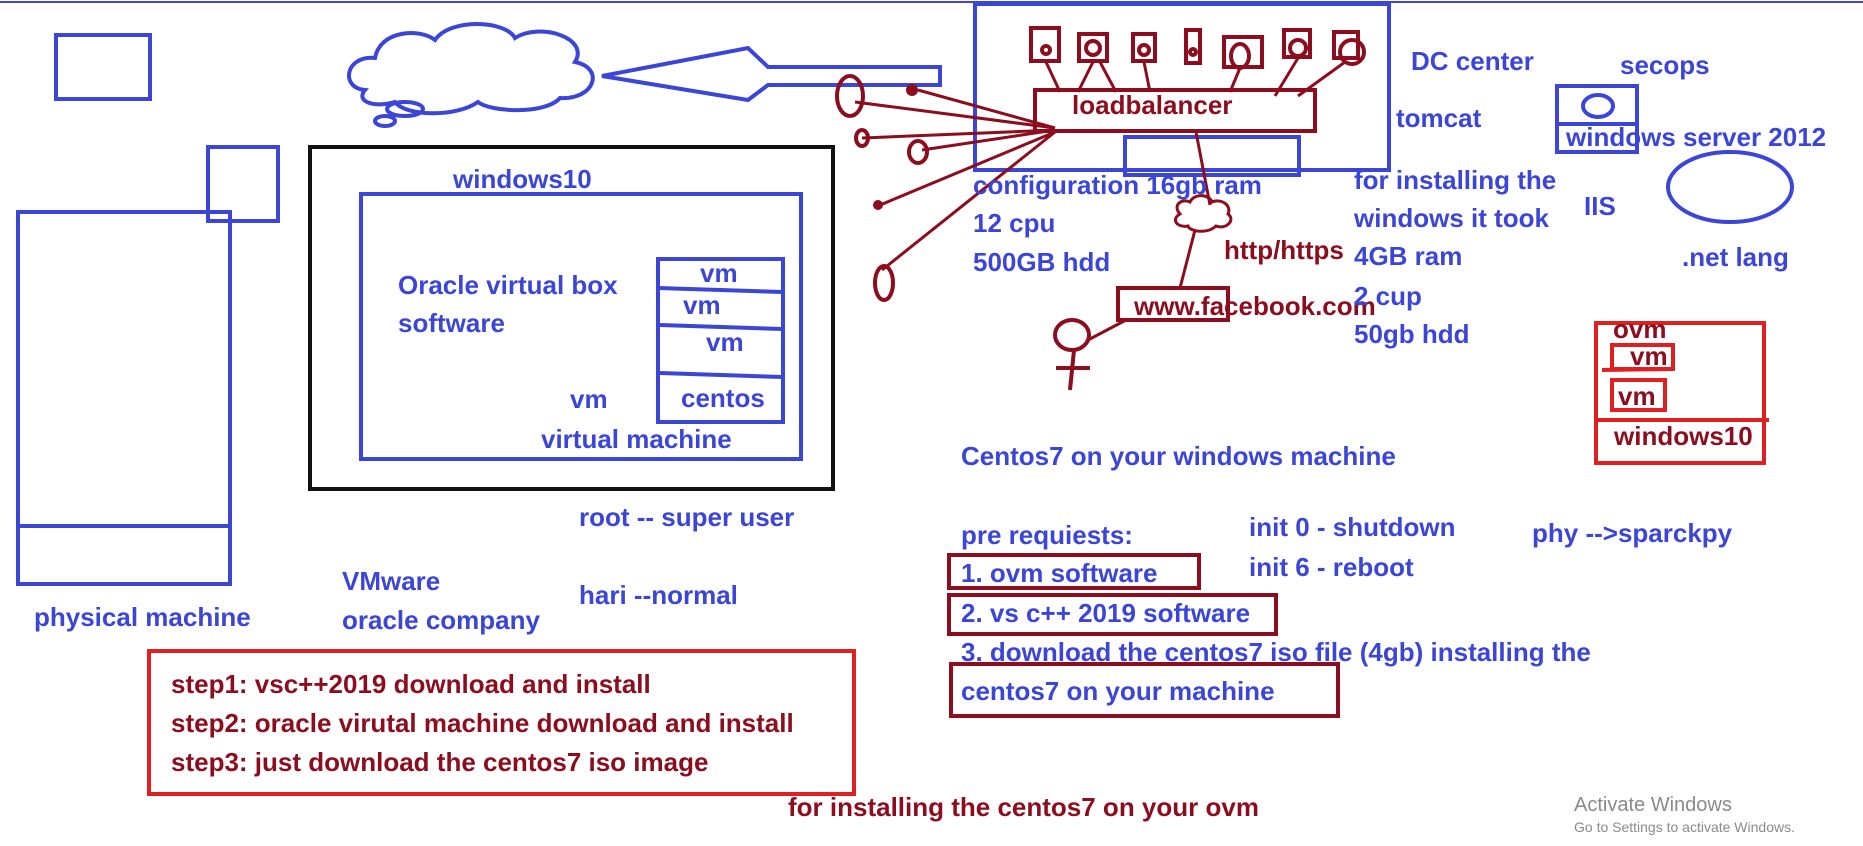 This screenshot has height=846, width=1863. I want to click on init6-text: init 6 - reboot, so click(1331, 567).